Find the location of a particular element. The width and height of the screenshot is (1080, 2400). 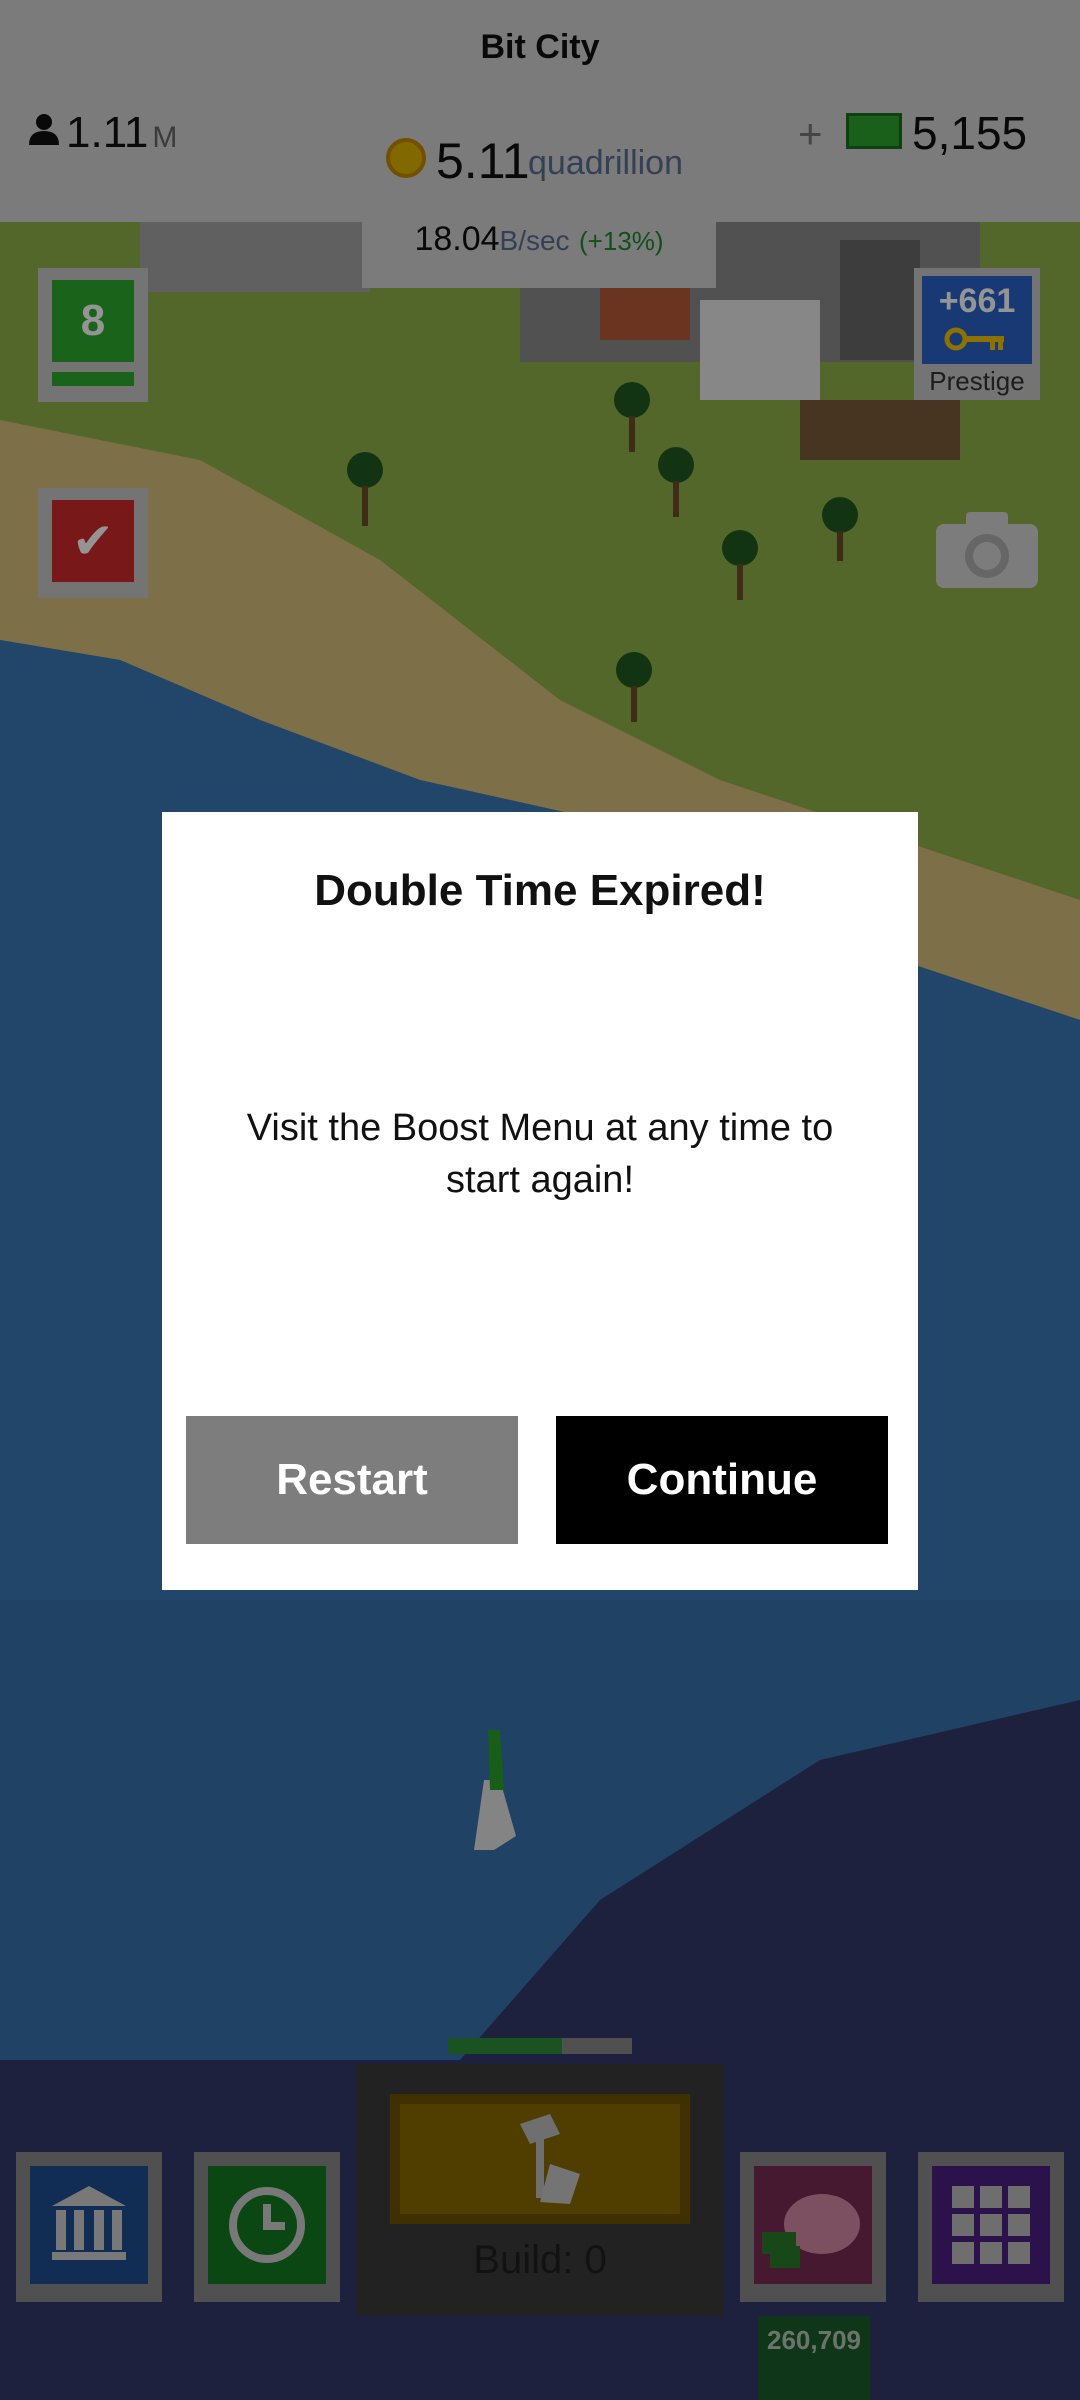

dialog-title: Double Time Expired! is located at coordinates (540, 890).